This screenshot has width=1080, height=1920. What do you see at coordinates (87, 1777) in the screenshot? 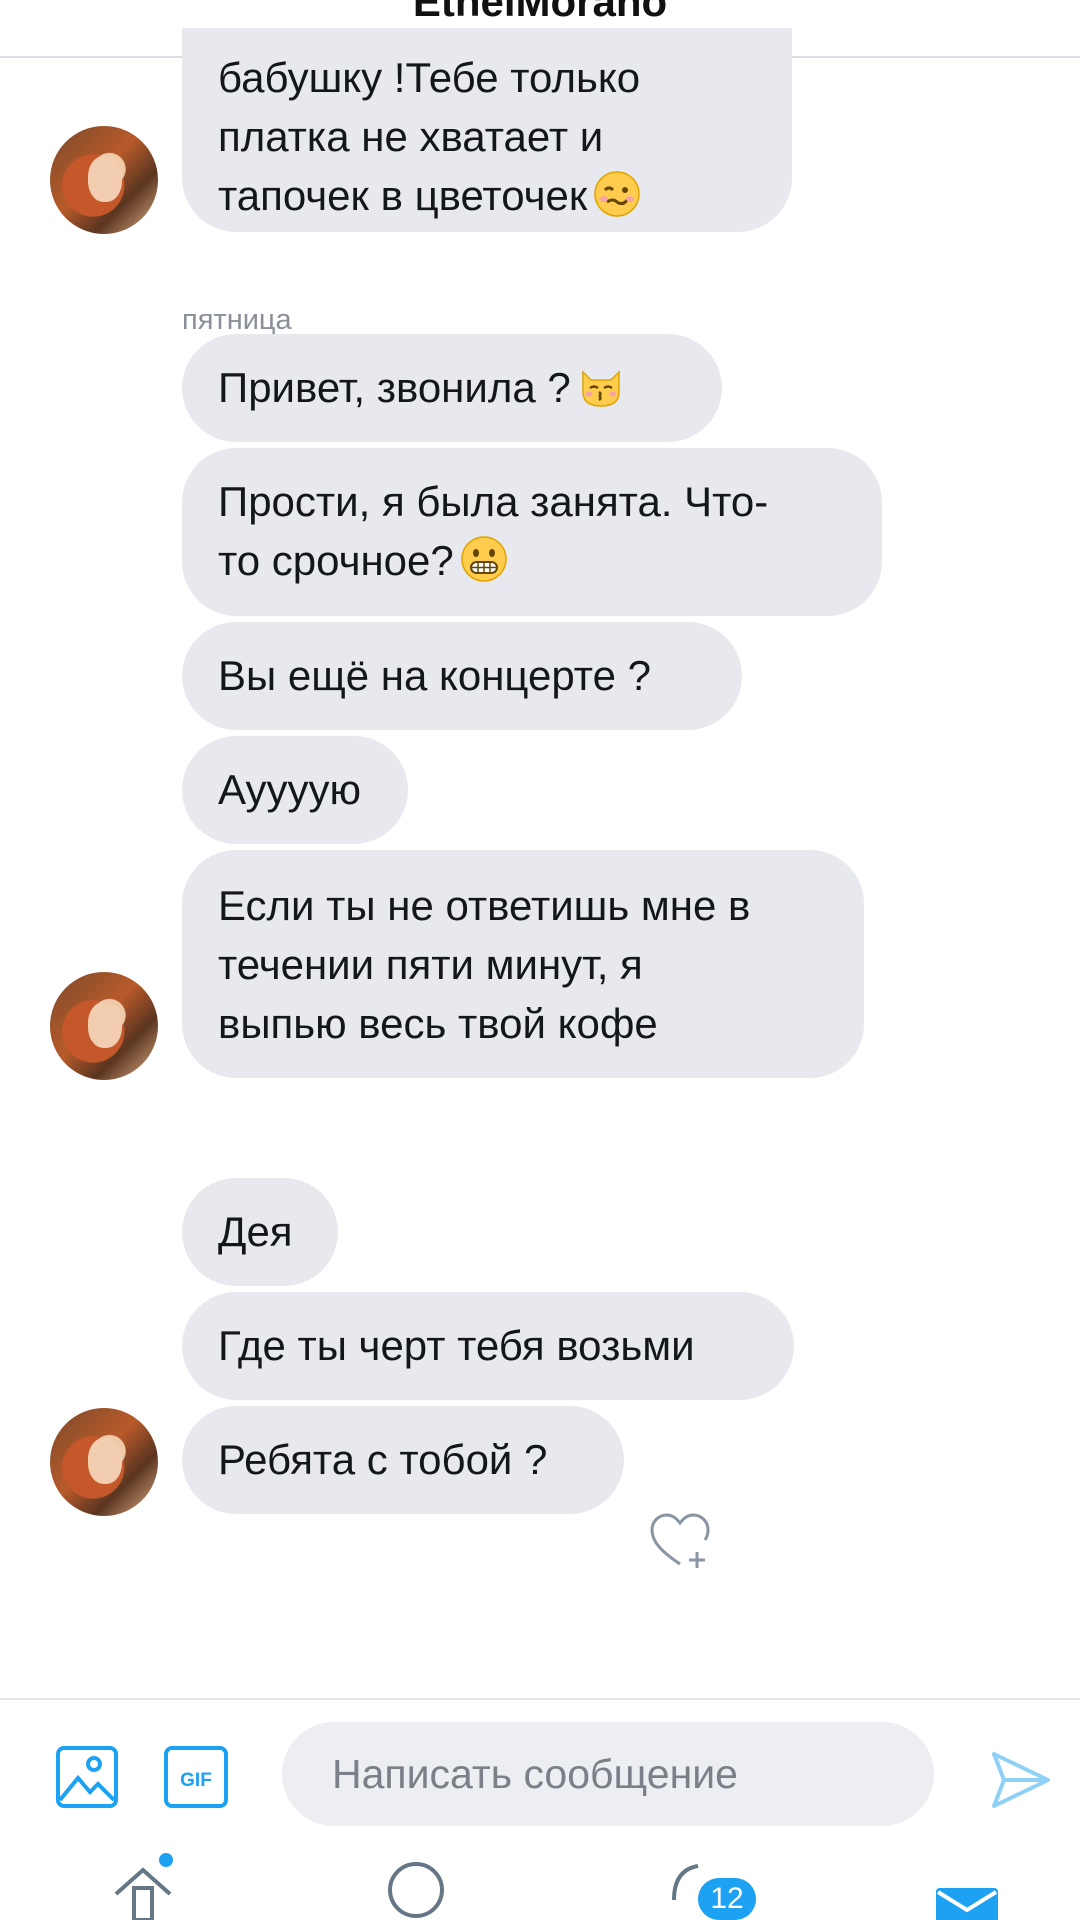
I see `image-icon` at bounding box center [87, 1777].